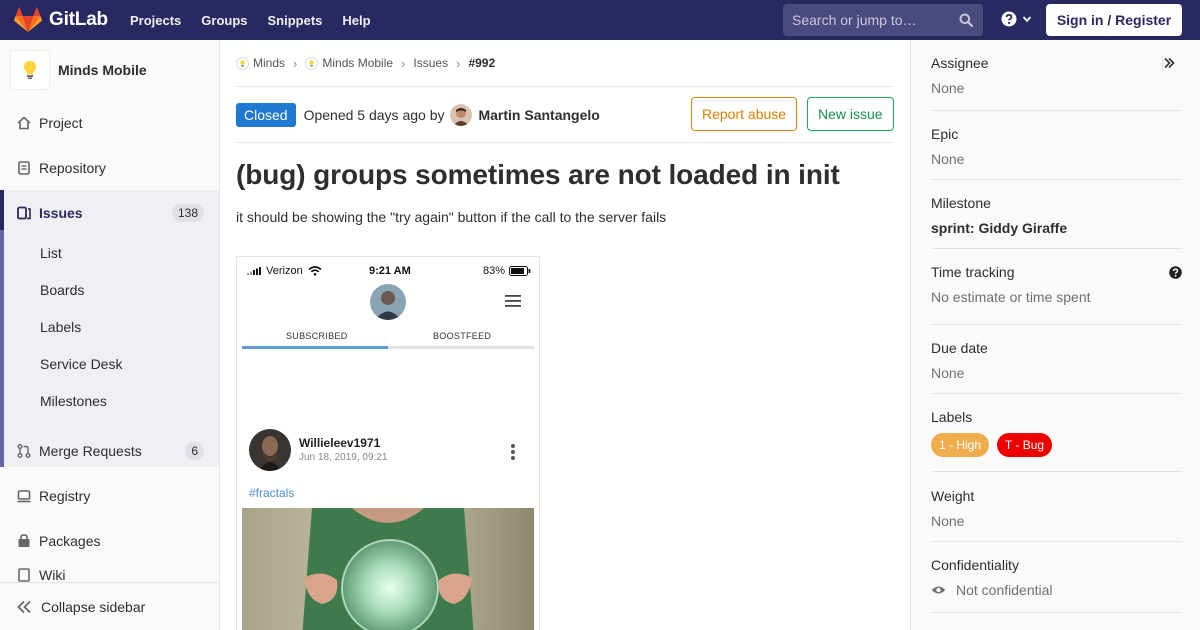 This screenshot has width=1200, height=630. What do you see at coordinates (24, 212) in the screenshot?
I see `issues-icon` at bounding box center [24, 212].